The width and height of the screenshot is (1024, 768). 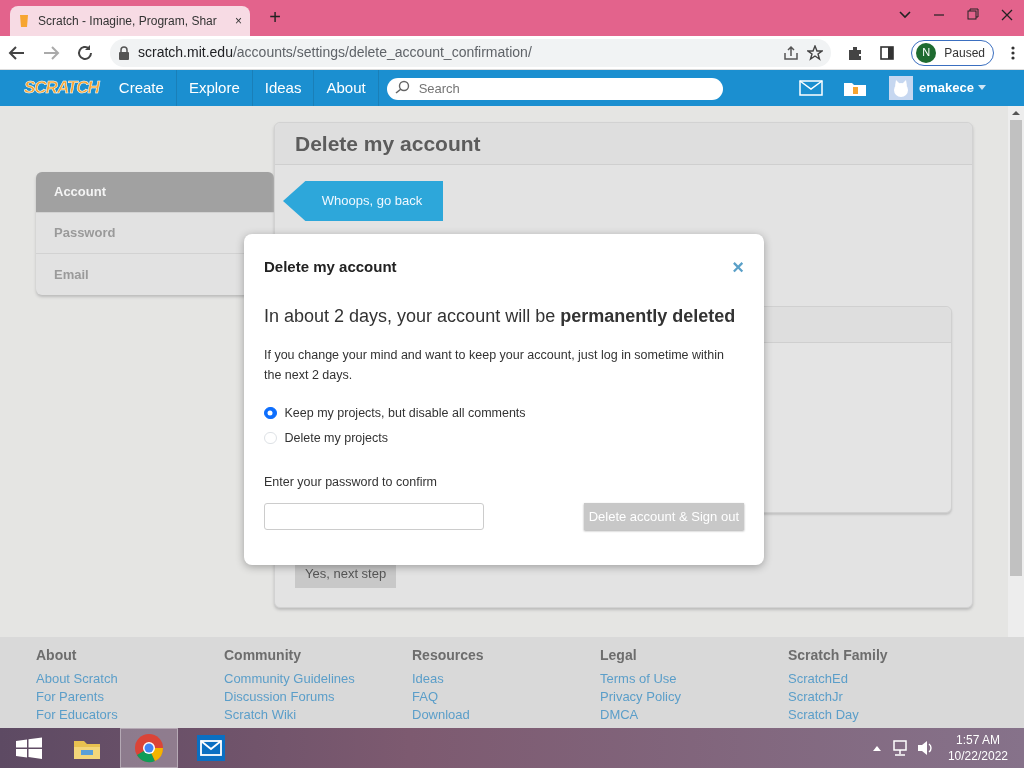 What do you see at coordinates (441, 715) in the screenshot?
I see `footer-link: Download` at bounding box center [441, 715].